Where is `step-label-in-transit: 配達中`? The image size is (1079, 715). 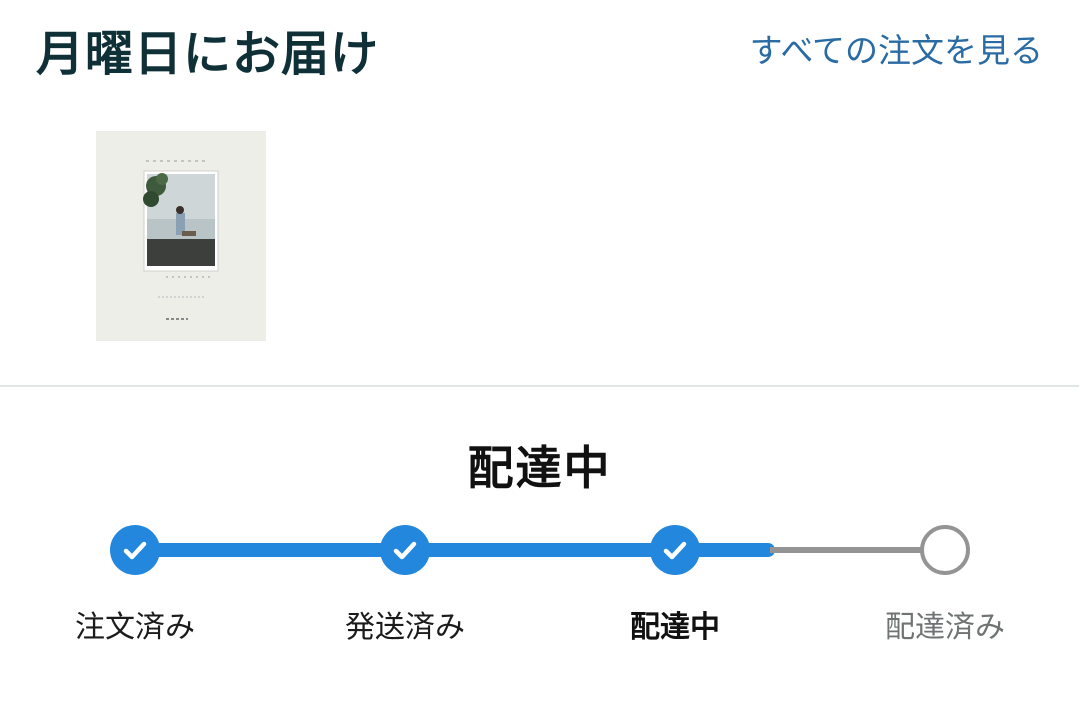 step-label-in-transit: 配達中 is located at coordinates (675, 627).